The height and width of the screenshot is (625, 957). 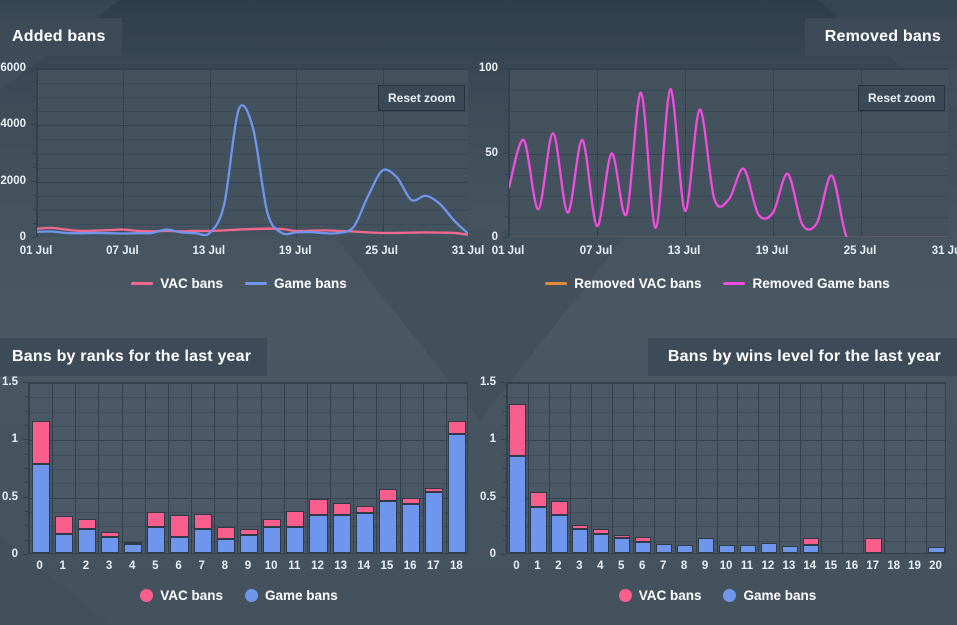 I want to click on y-axis-label: 0, so click(x=22, y=237).